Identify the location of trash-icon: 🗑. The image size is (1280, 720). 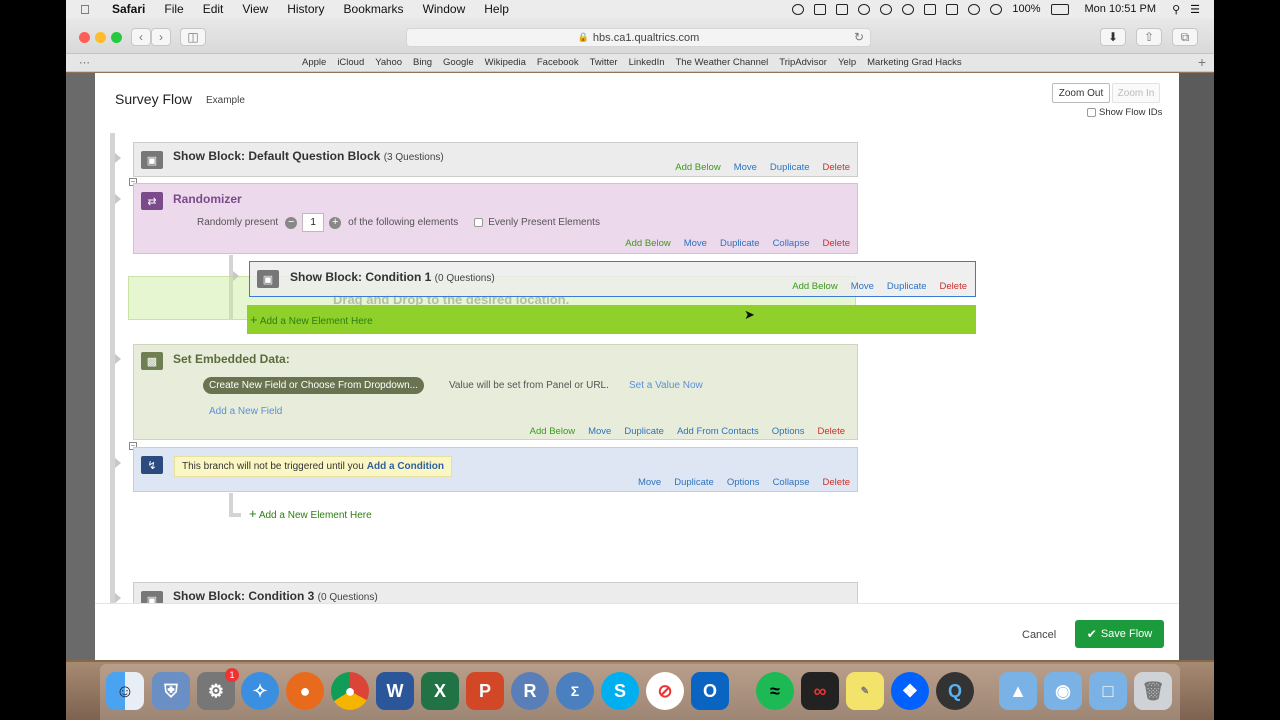
(1153, 691).